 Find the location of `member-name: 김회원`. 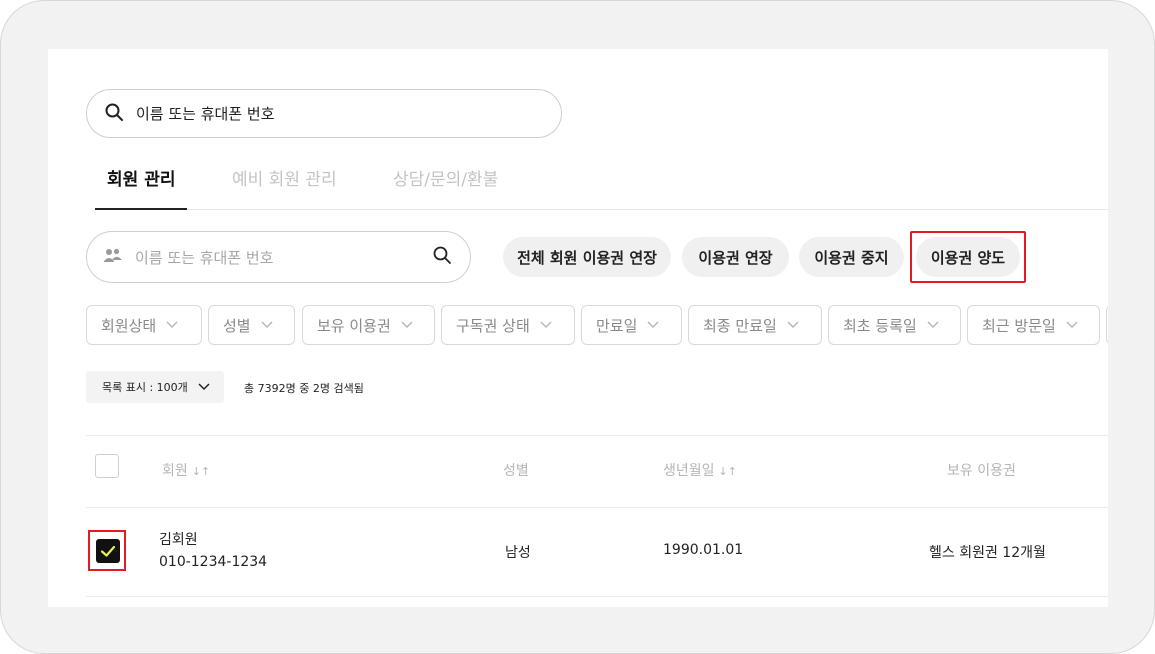

member-name: 김회원 is located at coordinates (178, 539).